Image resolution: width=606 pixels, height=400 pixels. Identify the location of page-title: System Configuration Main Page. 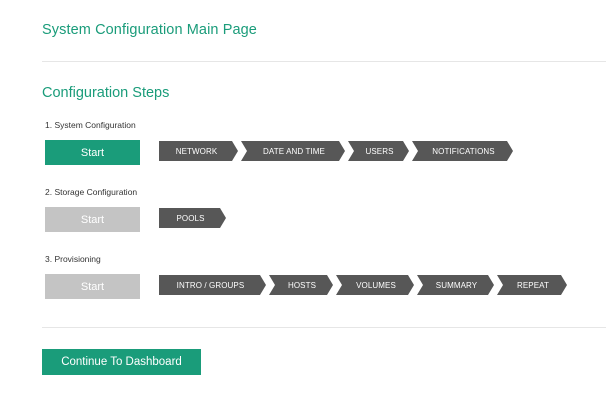
(149, 30).